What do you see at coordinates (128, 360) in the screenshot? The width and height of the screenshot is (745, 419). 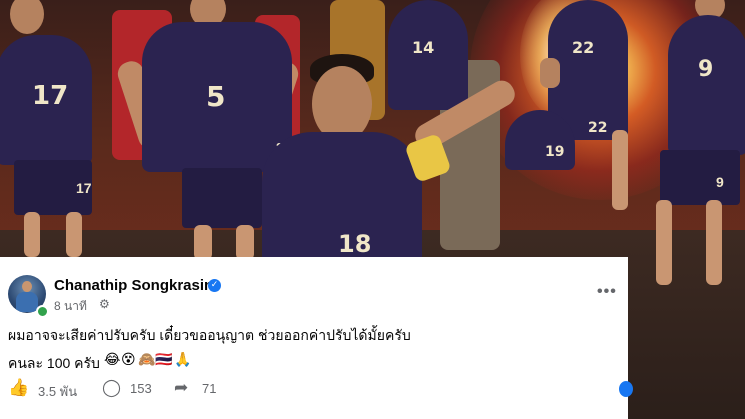 I see `emoji-dizzy: 😵` at bounding box center [128, 360].